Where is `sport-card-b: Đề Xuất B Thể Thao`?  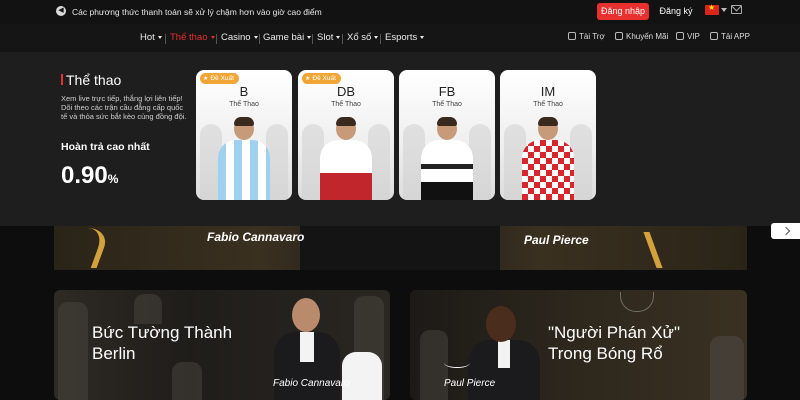
sport-card-b: Đề Xuất B Thể Thao is located at coordinates (244, 135).